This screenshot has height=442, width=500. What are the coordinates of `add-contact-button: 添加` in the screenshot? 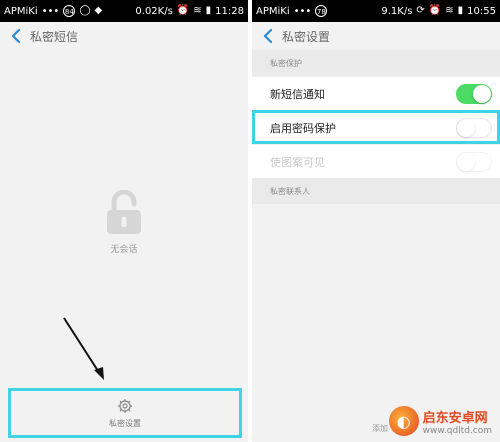 It's located at (380, 428).